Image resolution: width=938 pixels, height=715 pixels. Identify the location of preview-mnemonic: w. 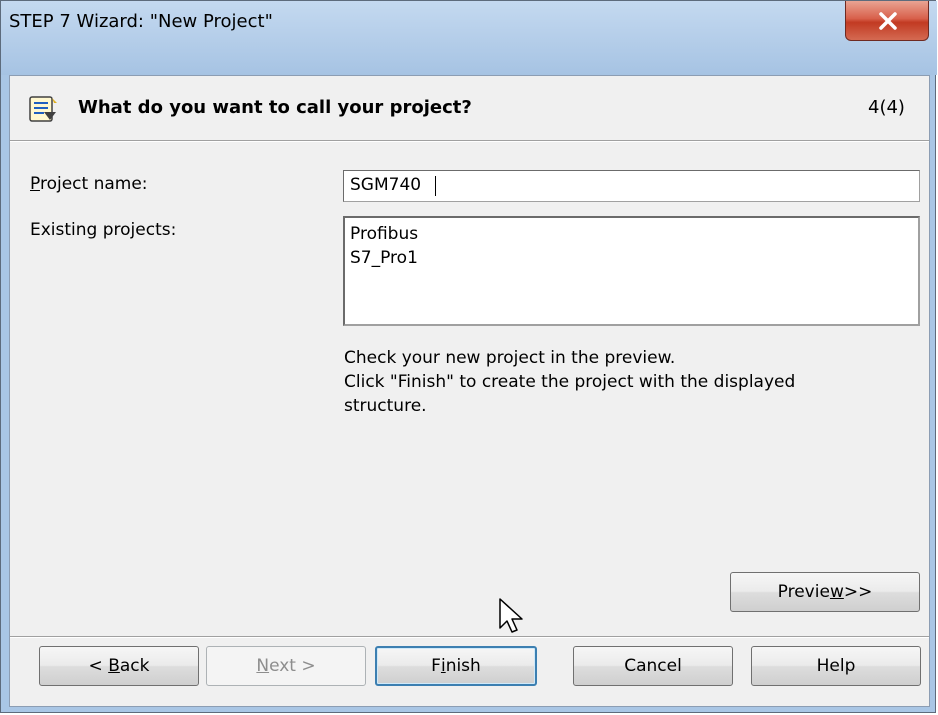
(836, 592).